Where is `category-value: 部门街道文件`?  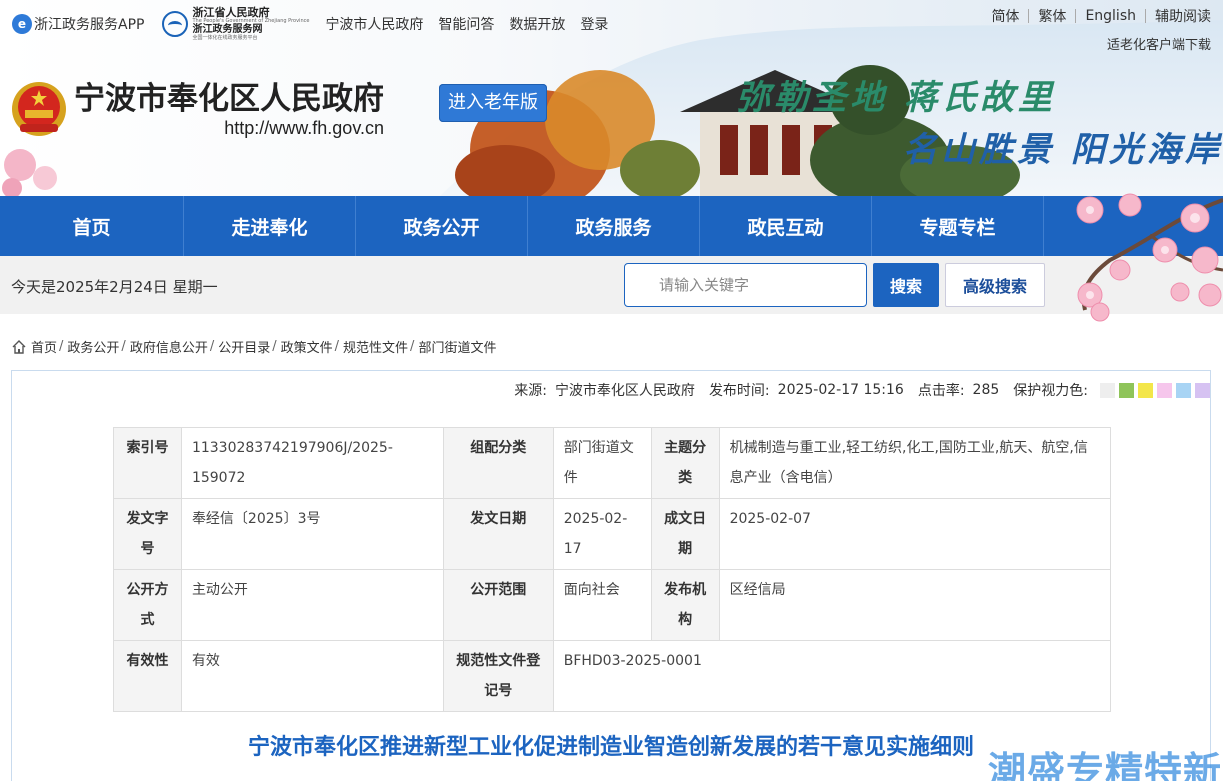 category-value: 部门街道文件 is located at coordinates (602, 463).